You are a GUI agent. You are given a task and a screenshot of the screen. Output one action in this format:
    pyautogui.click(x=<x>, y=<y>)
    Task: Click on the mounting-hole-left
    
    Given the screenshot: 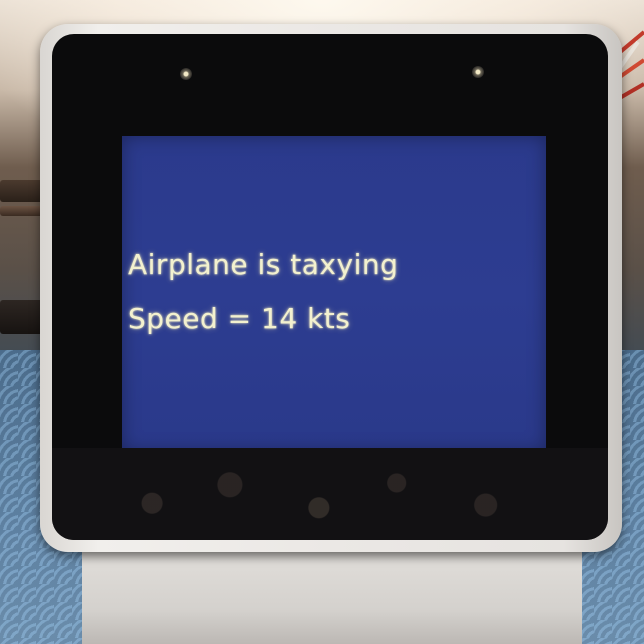 What is the action you would take?
    pyautogui.click(x=186, y=74)
    